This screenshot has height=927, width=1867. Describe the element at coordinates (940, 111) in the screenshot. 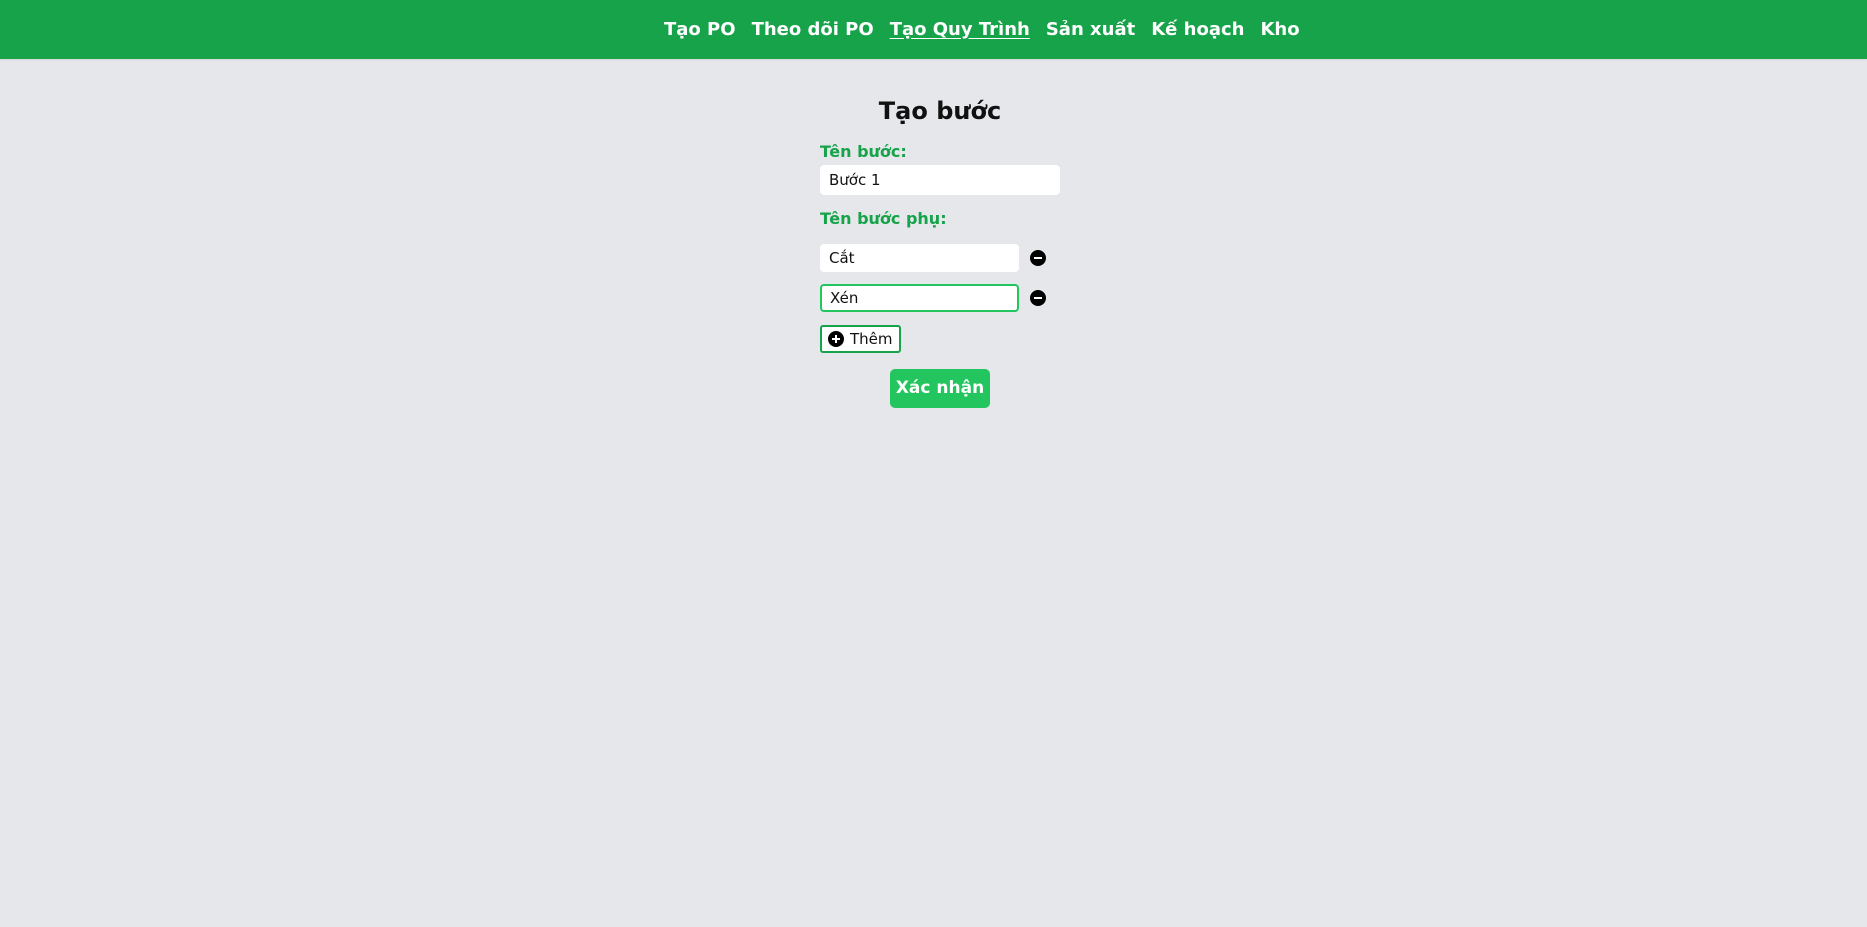

I see `page-title: Tạo bước` at that location.